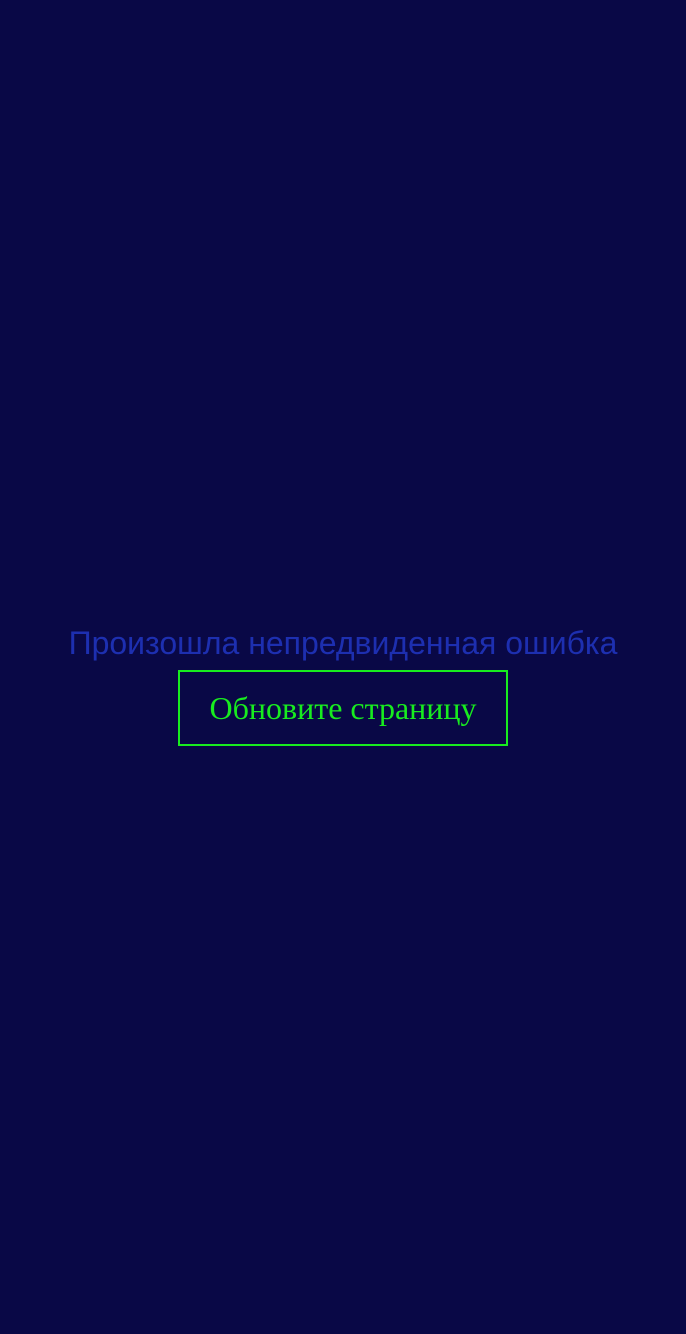 Image resolution: width=686 pixels, height=1334 pixels. I want to click on refresh-page-button: Обновите страницу, so click(343, 708).